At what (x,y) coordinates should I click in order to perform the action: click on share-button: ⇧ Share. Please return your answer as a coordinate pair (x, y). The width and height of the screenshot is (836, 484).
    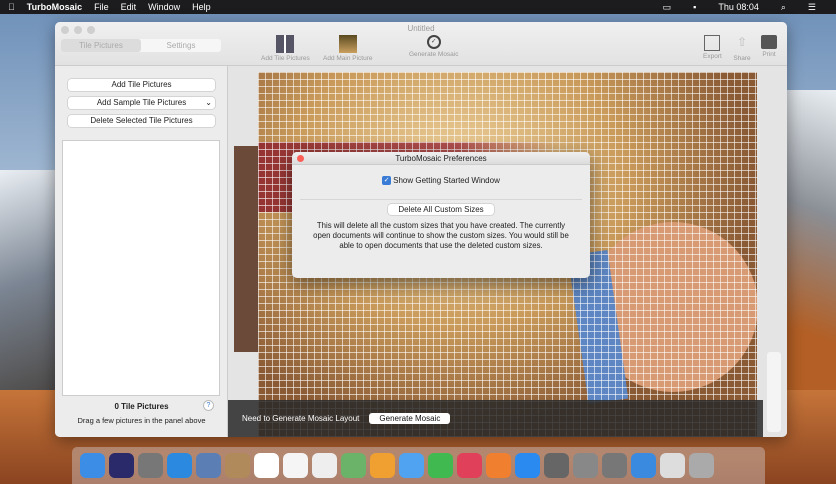
    Looking at the image, I should click on (742, 48).